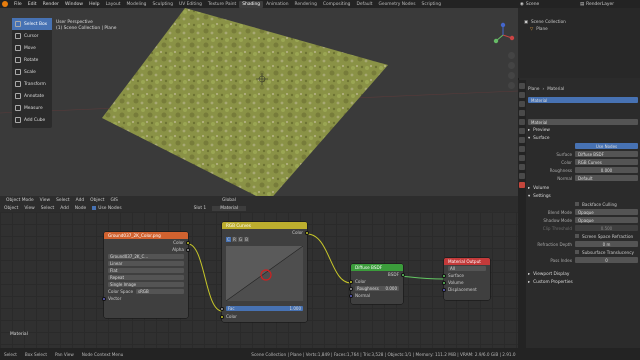 This screenshot has height=360, width=640. I want to click on channel-g-button: G, so click(240, 239).